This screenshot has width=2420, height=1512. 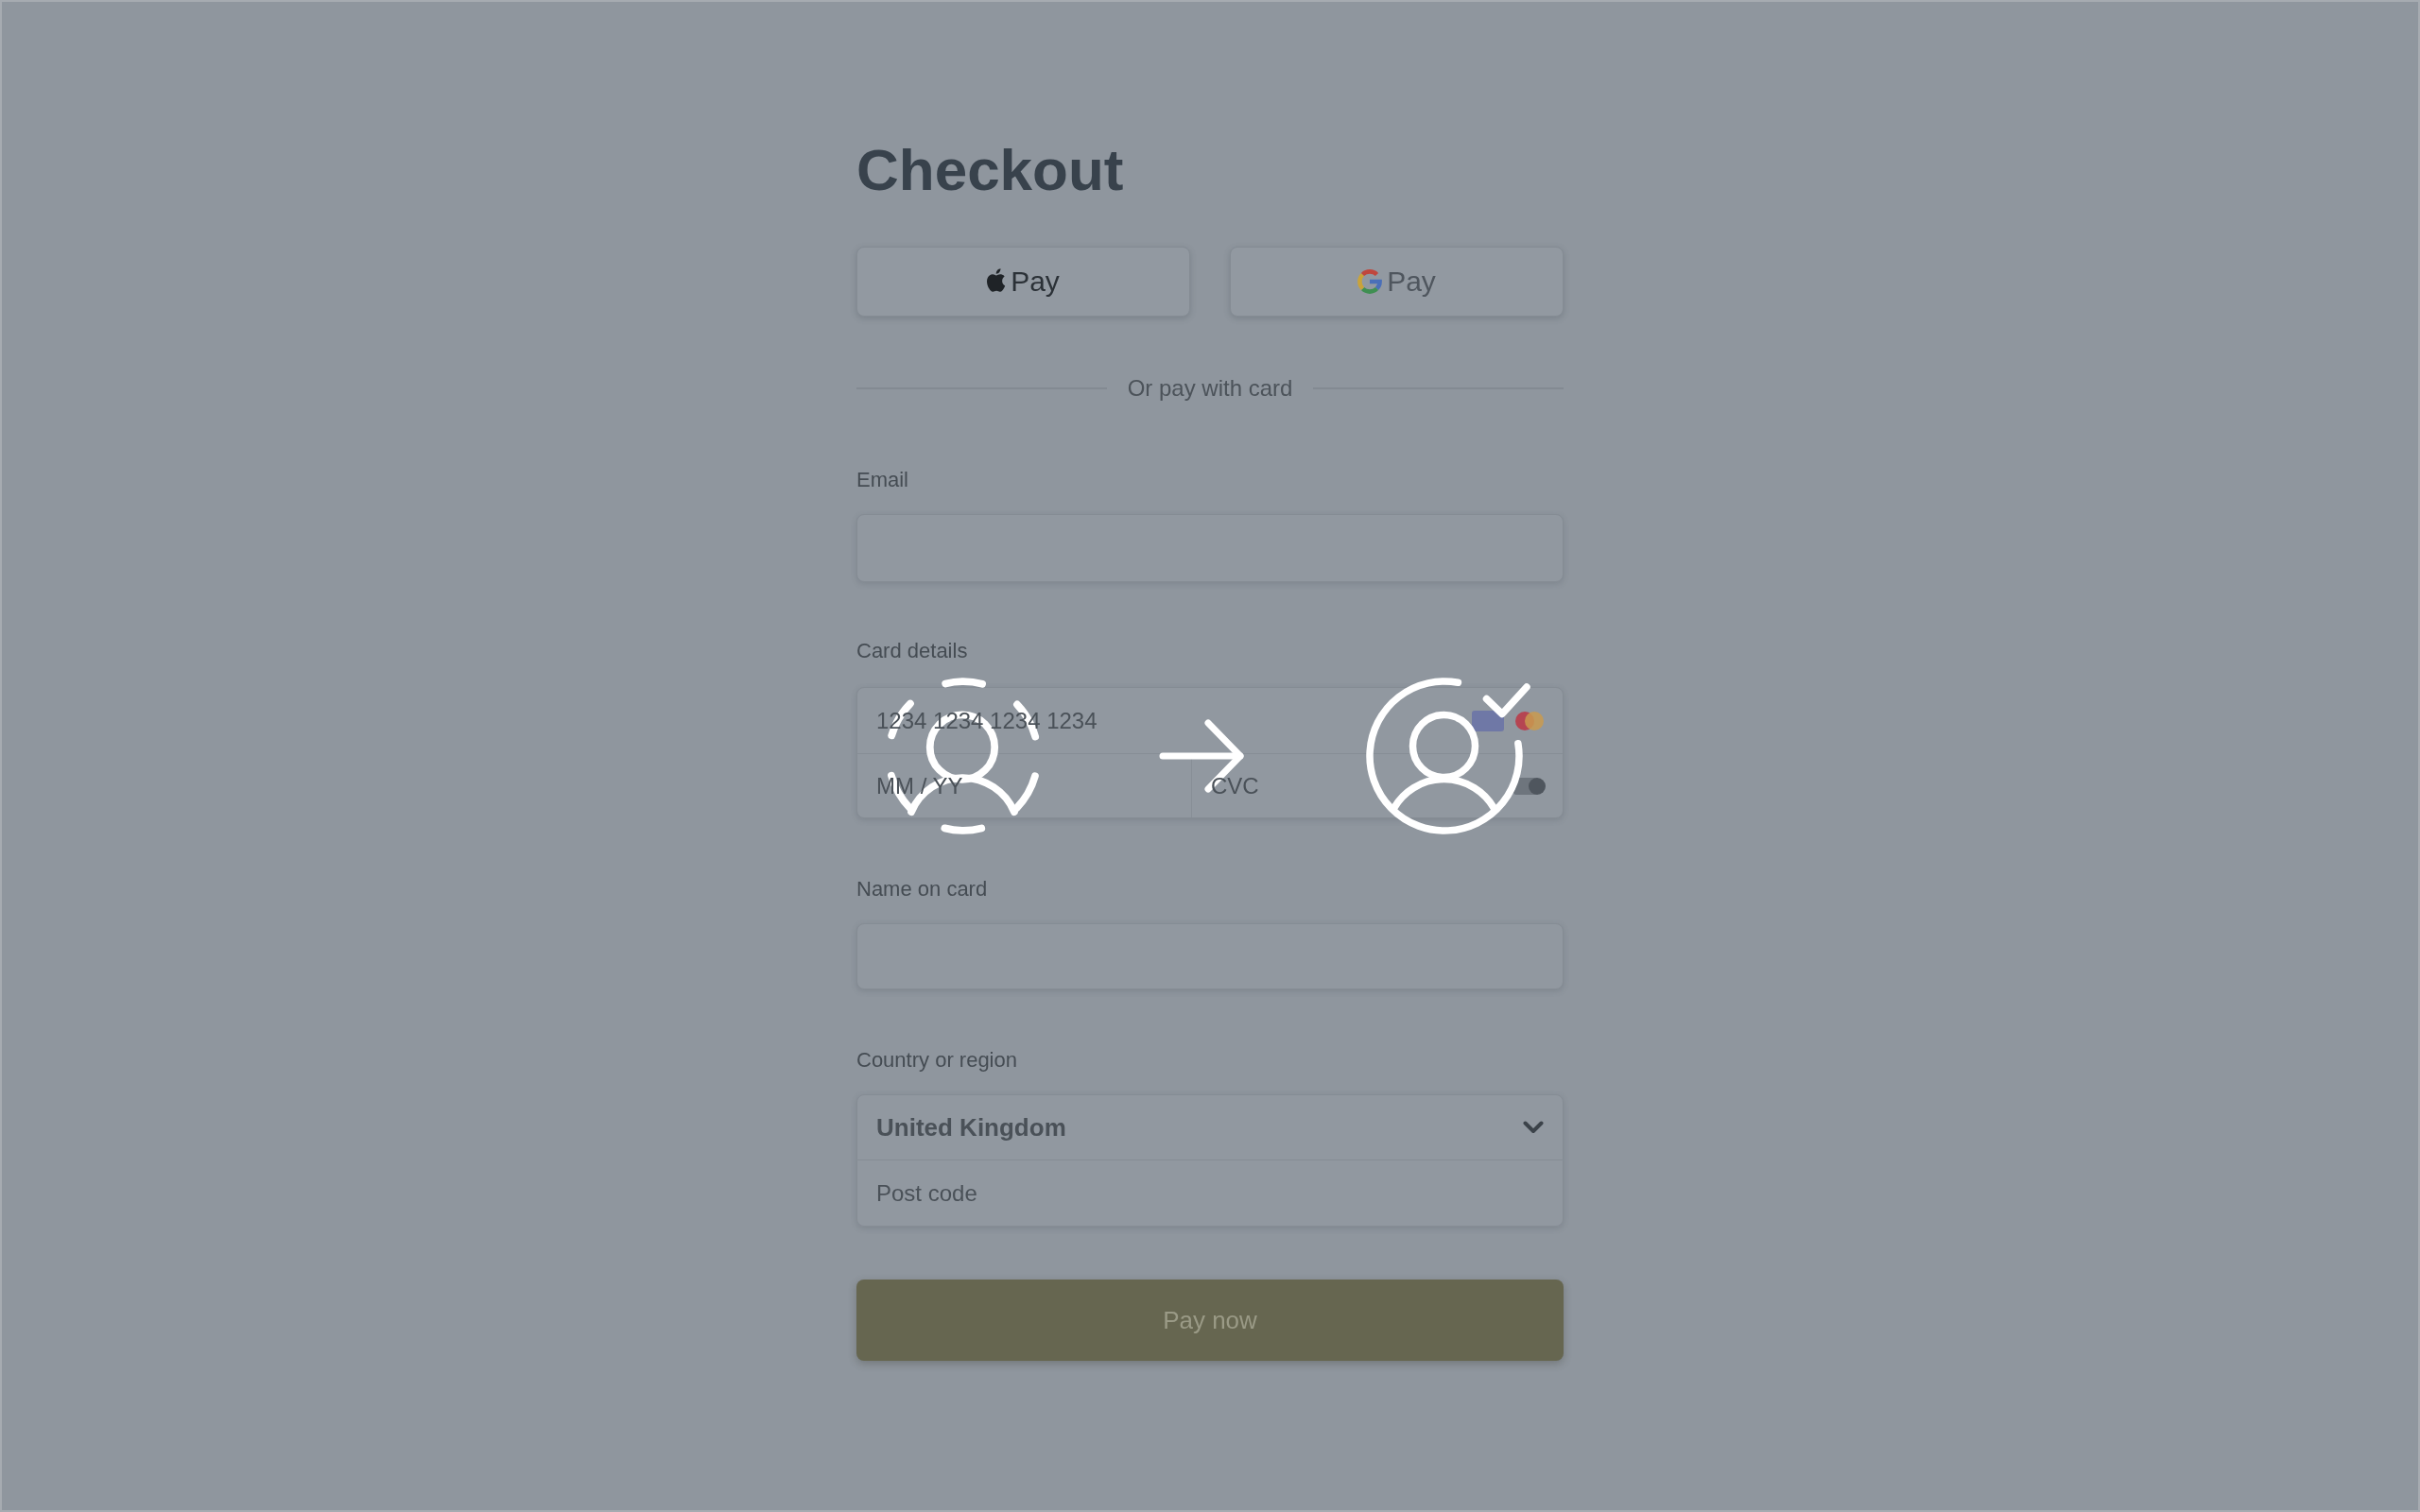 What do you see at coordinates (1530, 720) in the screenshot?
I see `overlapping-circles-icon` at bounding box center [1530, 720].